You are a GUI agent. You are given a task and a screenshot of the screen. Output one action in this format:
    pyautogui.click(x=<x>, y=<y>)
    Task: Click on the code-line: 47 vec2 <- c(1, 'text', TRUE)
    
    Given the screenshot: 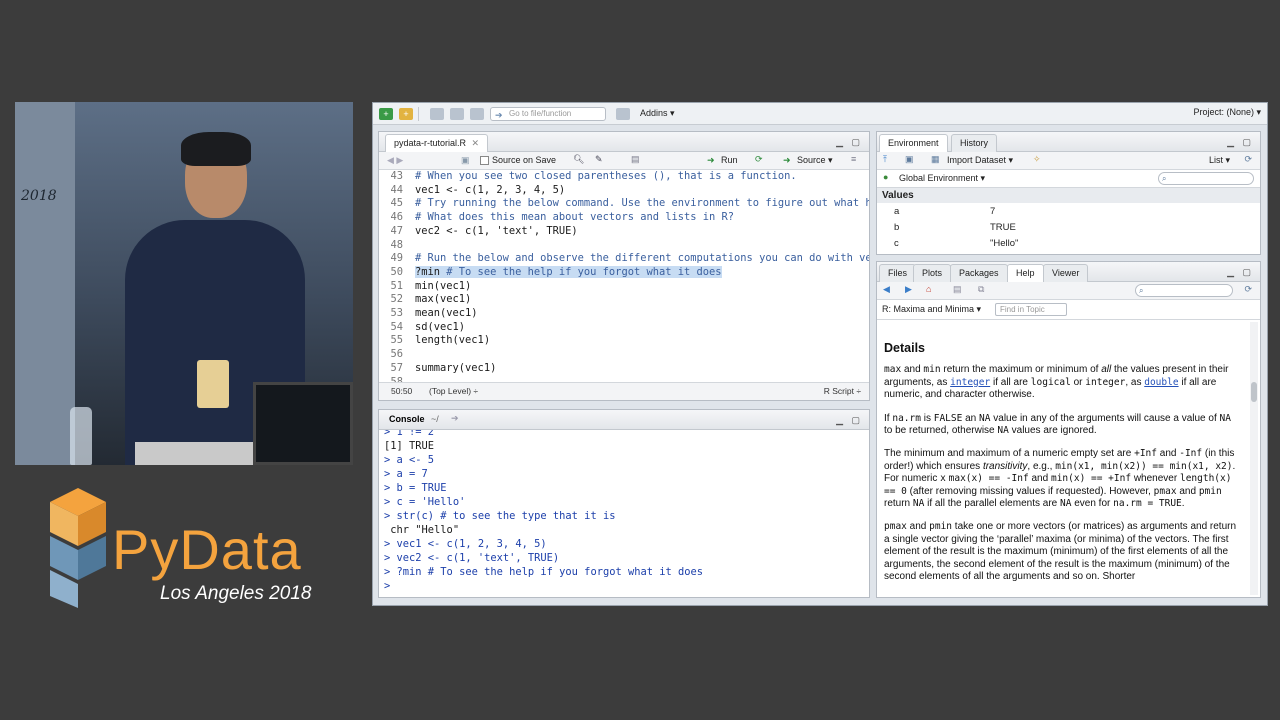 What is the action you would take?
    pyautogui.click(x=624, y=232)
    